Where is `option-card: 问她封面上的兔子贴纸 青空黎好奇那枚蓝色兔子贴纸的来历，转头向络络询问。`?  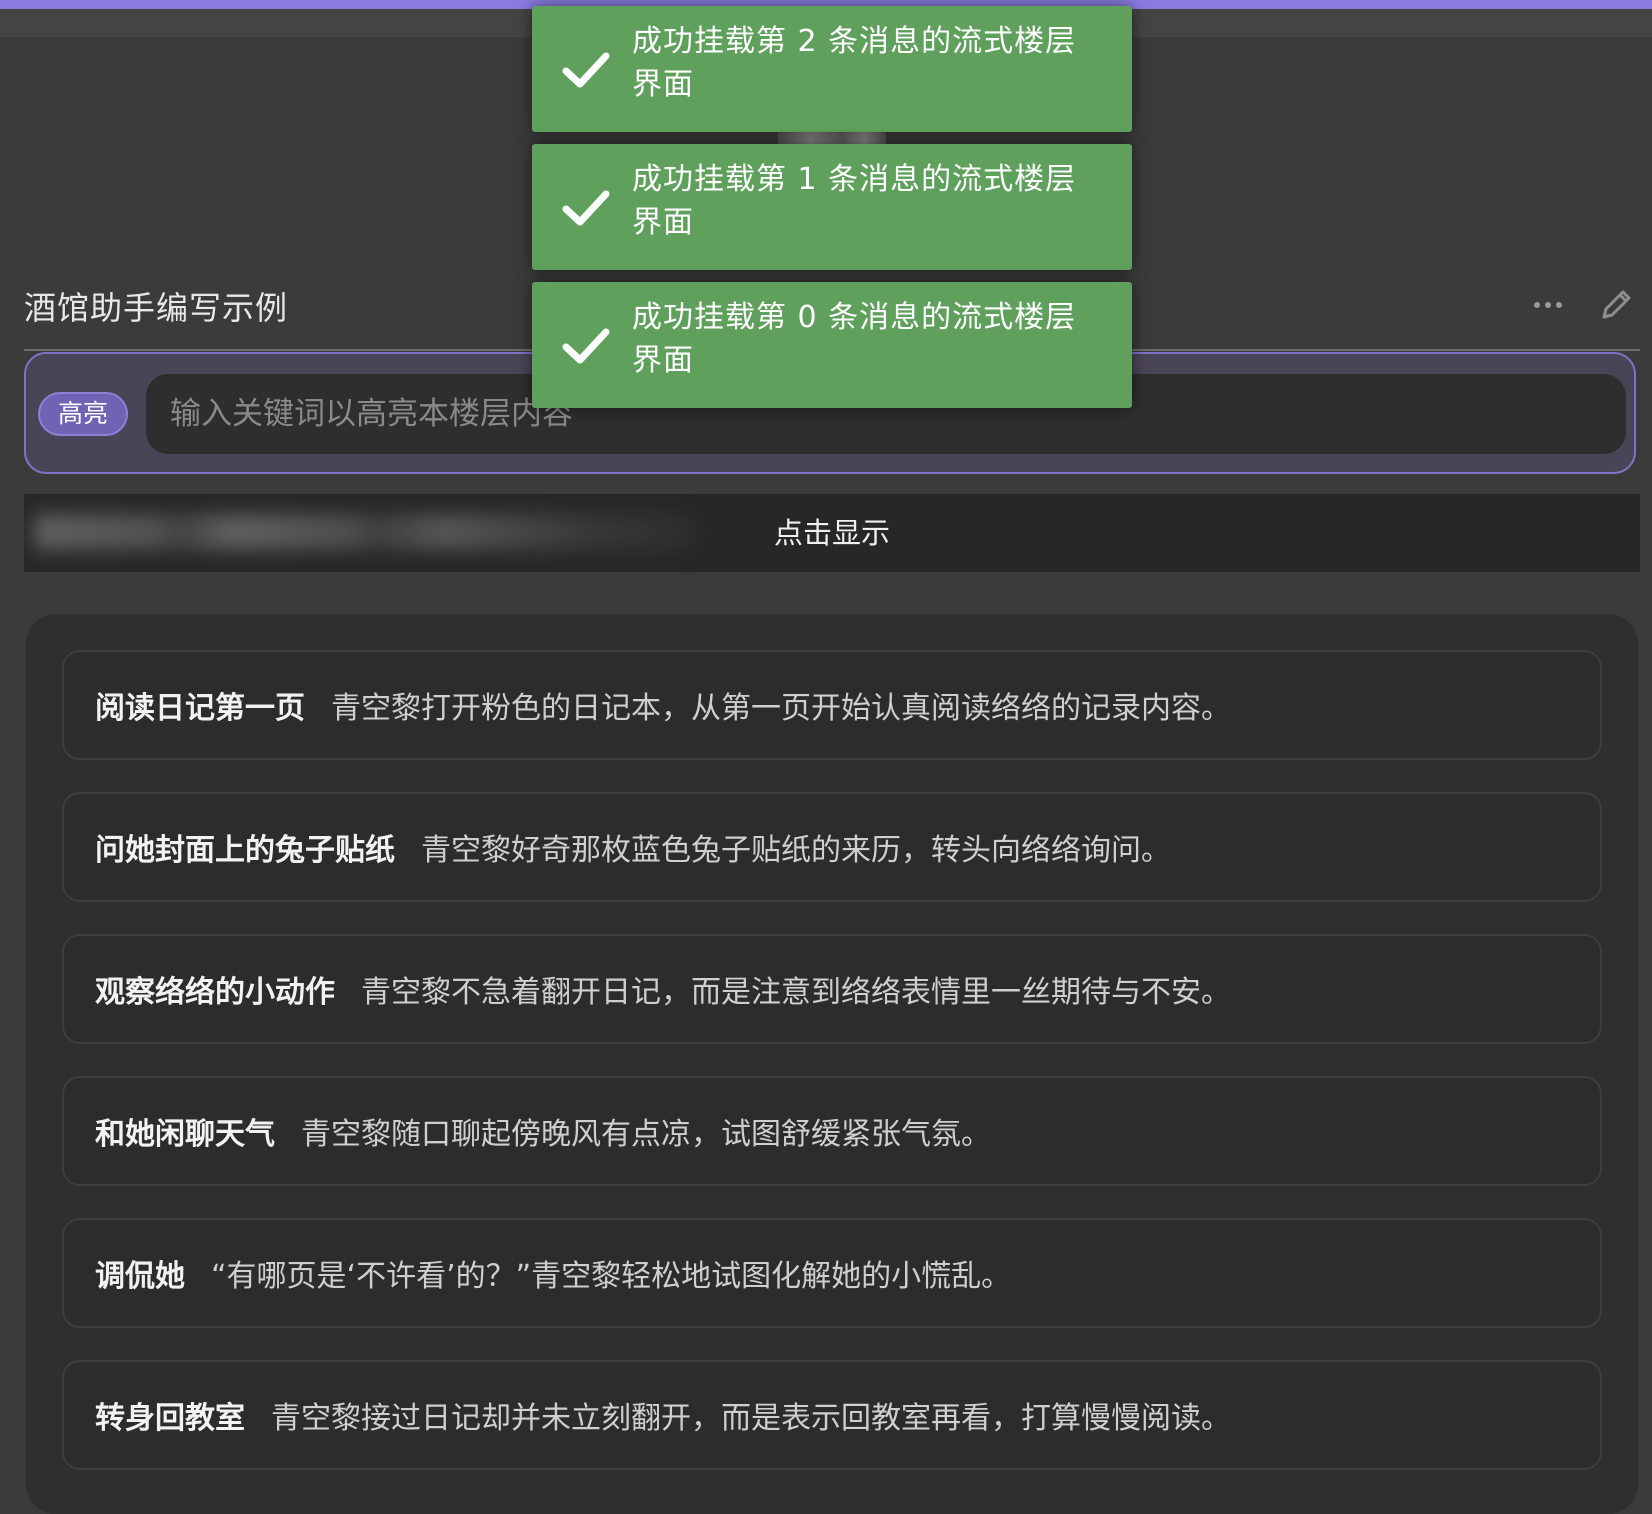 option-card: 问她封面上的兔子贴纸 青空黎好奇那枚蓝色兔子贴纸的来历，转头向络络询问。 is located at coordinates (832, 847).